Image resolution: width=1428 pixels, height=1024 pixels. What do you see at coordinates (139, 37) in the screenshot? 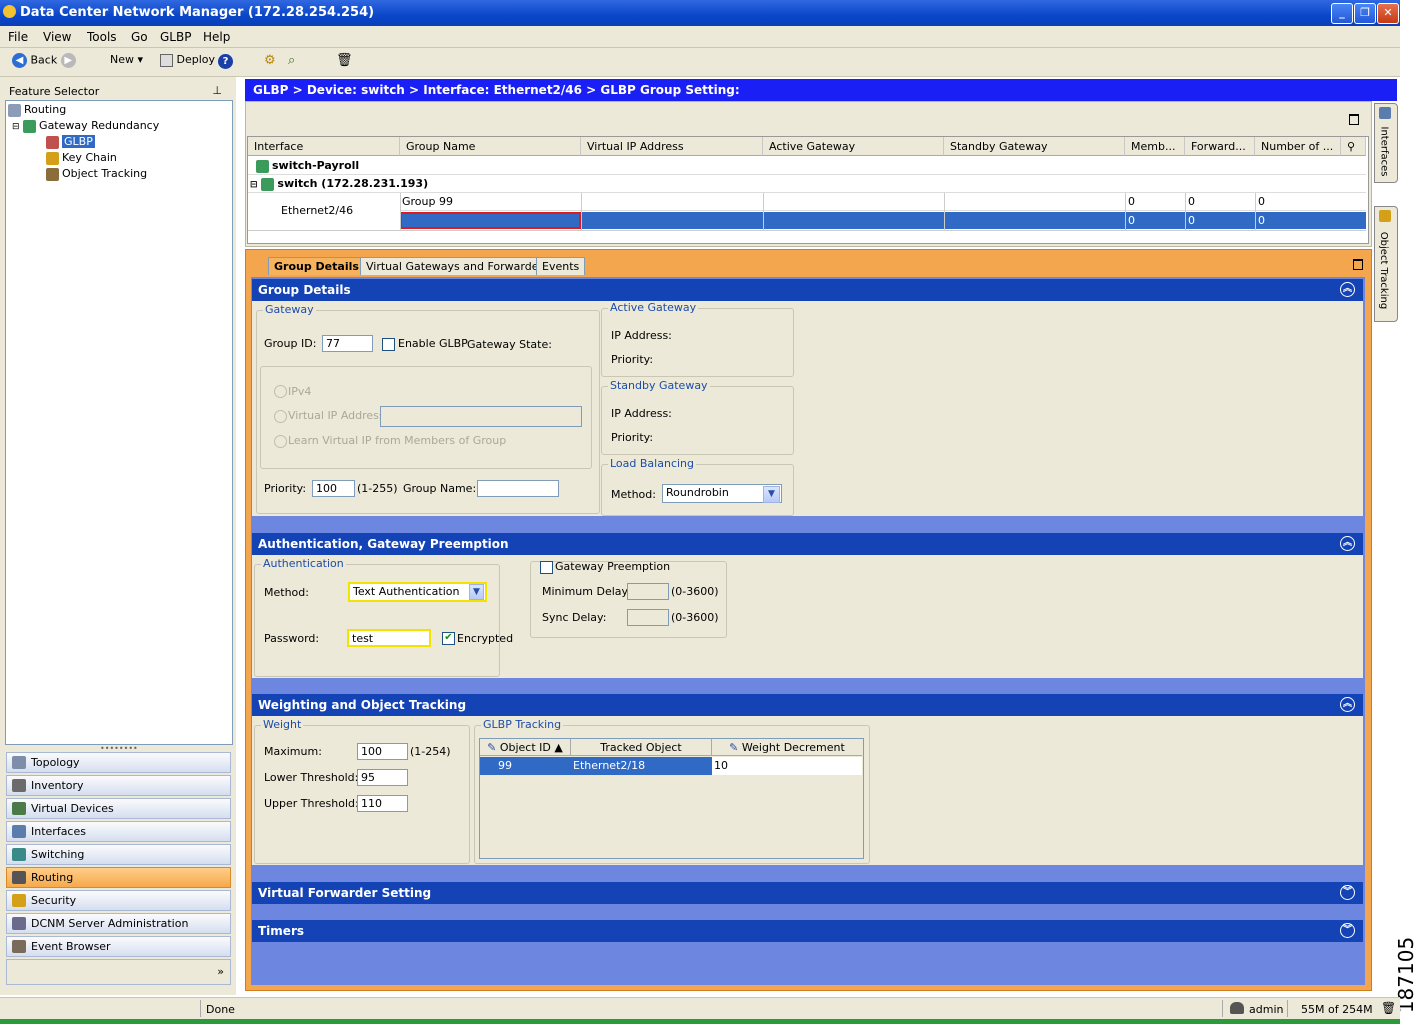
I see `menu-go: Go` at bounding box center [139, 37].